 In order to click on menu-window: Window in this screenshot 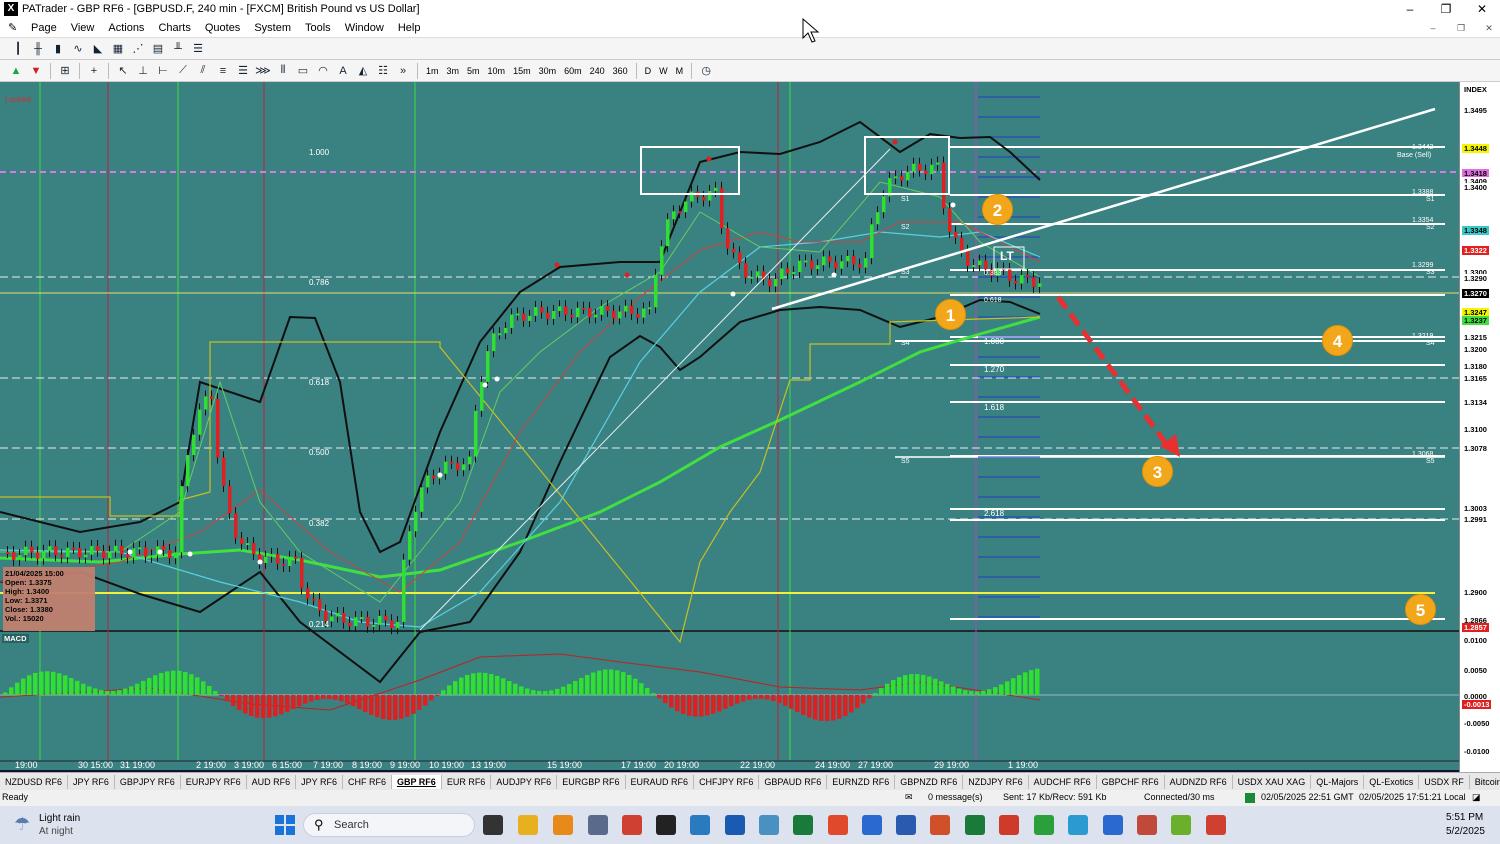, I will do `click(364, 28)`.